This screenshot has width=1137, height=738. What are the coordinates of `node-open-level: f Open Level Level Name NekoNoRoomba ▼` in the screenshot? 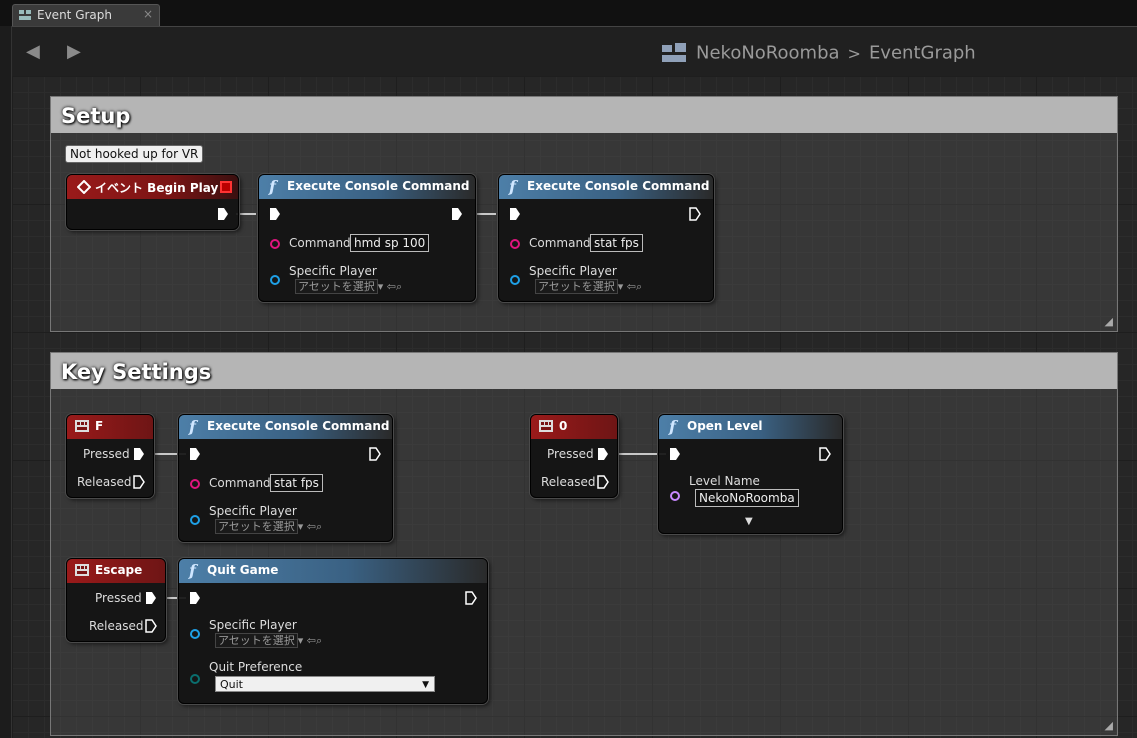 It's located at (750, 474).